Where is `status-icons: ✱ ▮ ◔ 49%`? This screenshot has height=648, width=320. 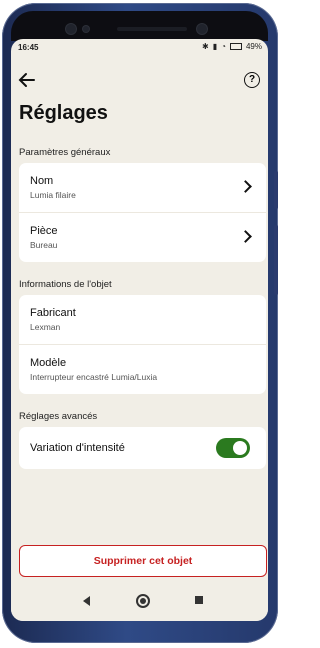
status-icons: ✱ ▮ ◔ 49% is located at coordinates (232, 46).